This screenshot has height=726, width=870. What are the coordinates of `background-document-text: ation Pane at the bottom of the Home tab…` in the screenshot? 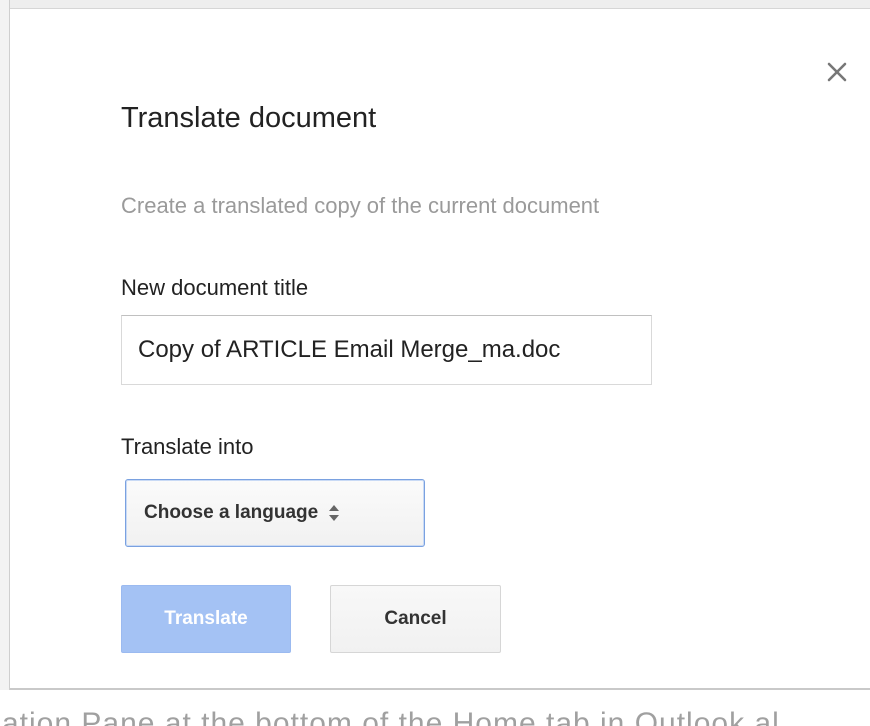 It's located at (391, 716).